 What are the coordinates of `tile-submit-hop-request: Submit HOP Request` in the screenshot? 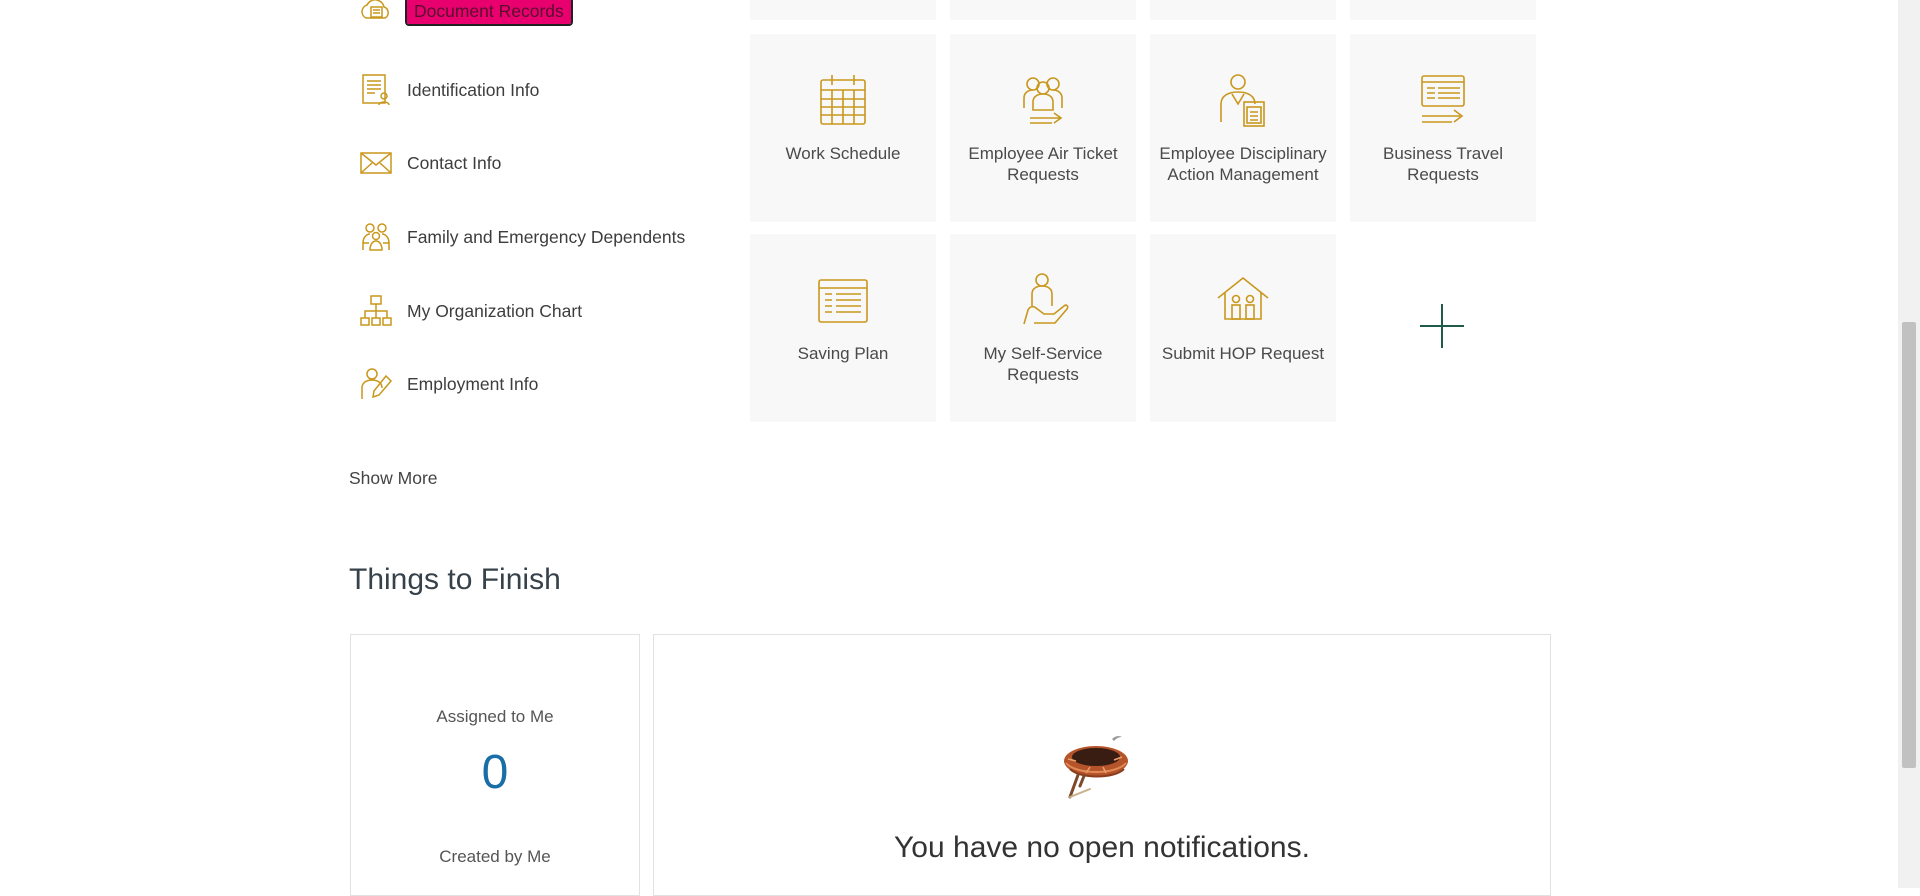 It's located at (1243, 328).